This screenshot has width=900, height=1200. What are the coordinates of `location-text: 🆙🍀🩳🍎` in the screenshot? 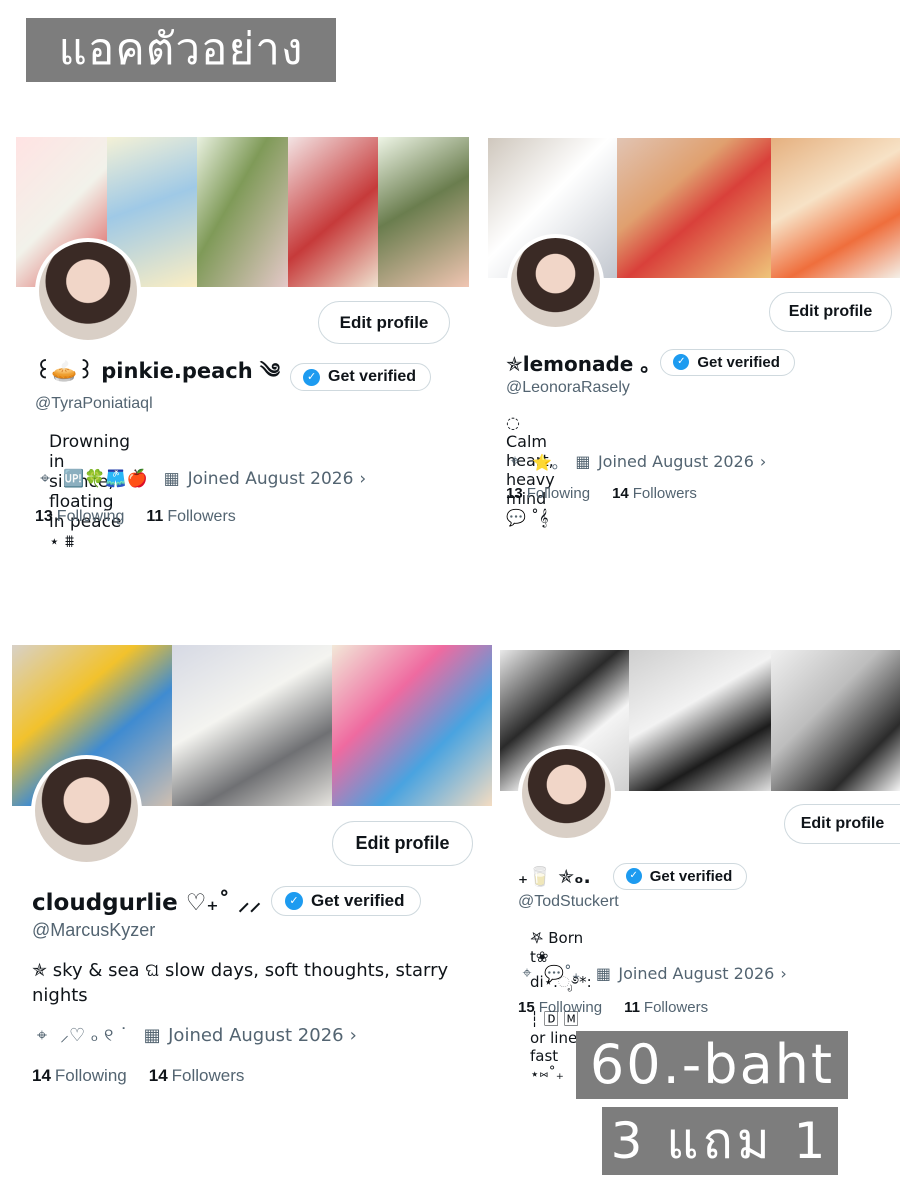 It's located at (105, 479).